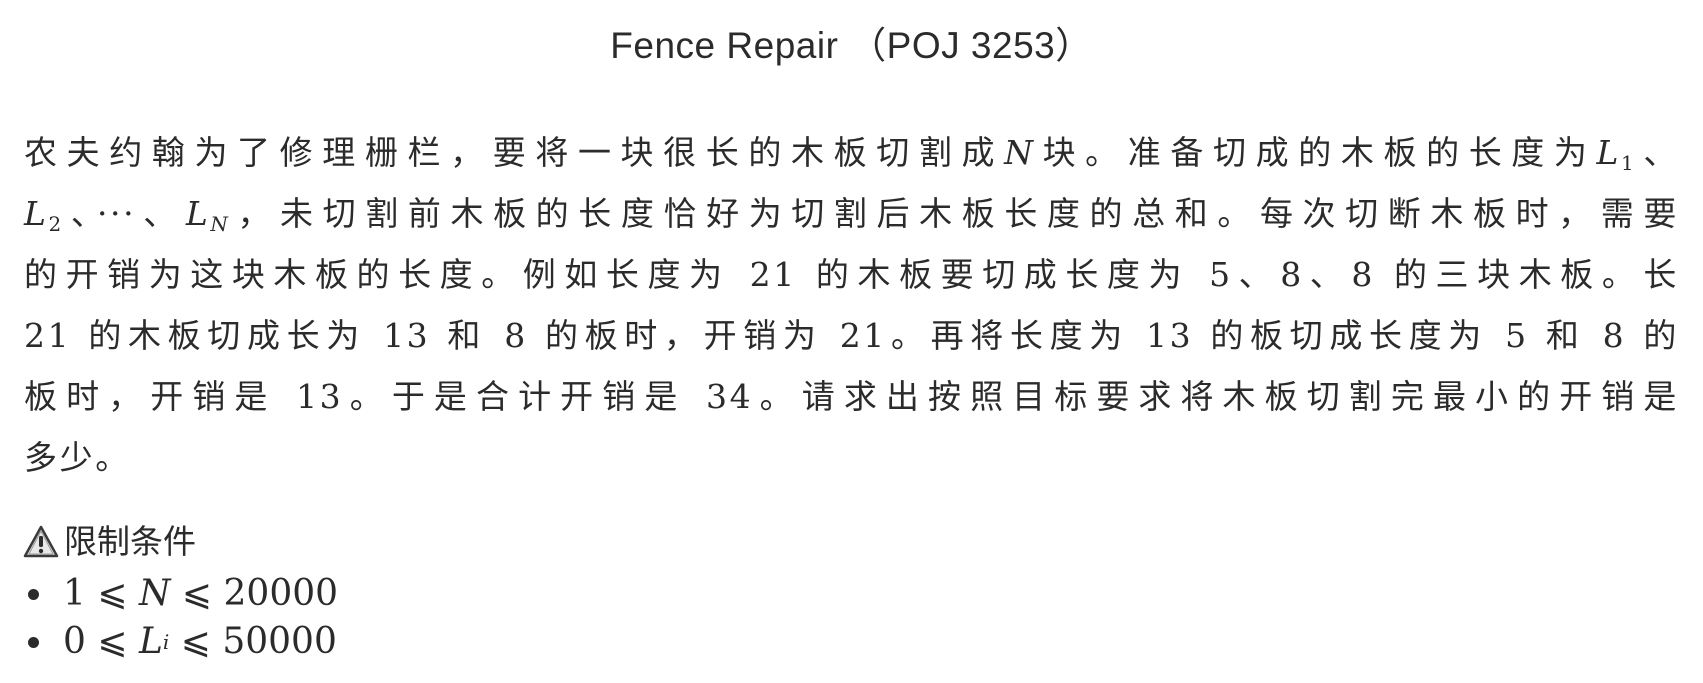  Describe the element at coordinates (851, 45) in the screenshot. I see `page-title: Fence Repair （POJ 3253）` at that location.